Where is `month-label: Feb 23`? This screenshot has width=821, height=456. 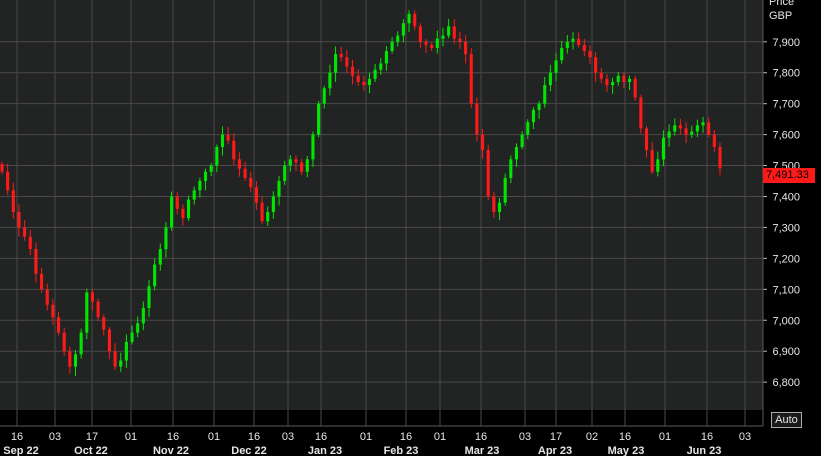
month-label: Feb 23 is located at coordinates (401, 450).